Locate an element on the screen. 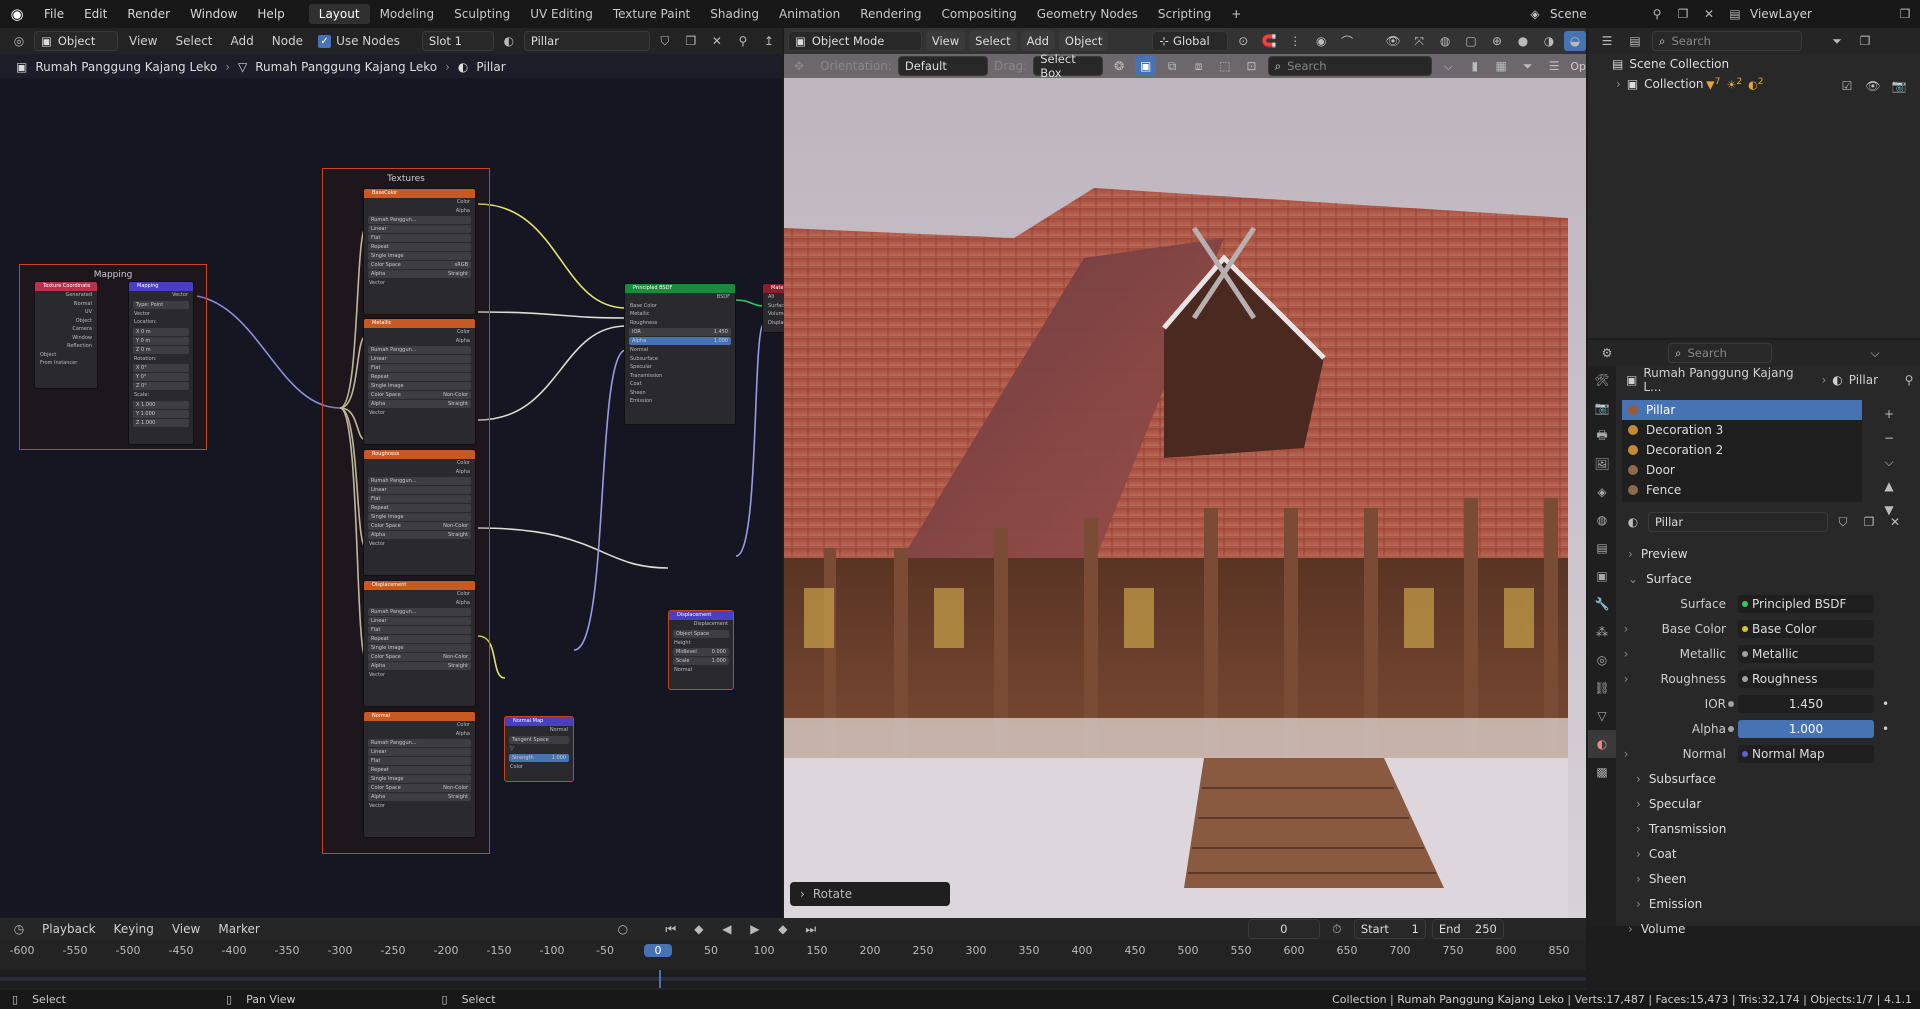 Image resolution: width=1920 pixels, height=1009 pixels. breadcrumb-mesh: Rumah Panggung Kajang Leko is located at coordinates (346, 67).